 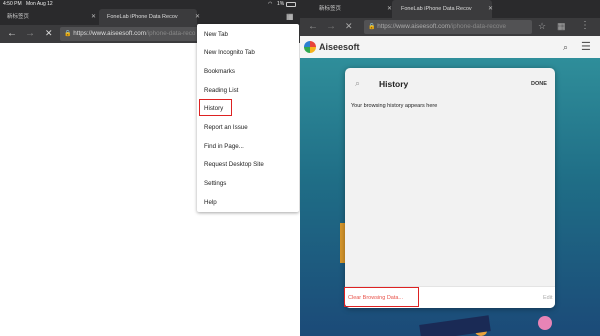 What do you see at coordinates (545, 323) in the screenshot?
I see `page-decoration` at bounding box center [545, 323].